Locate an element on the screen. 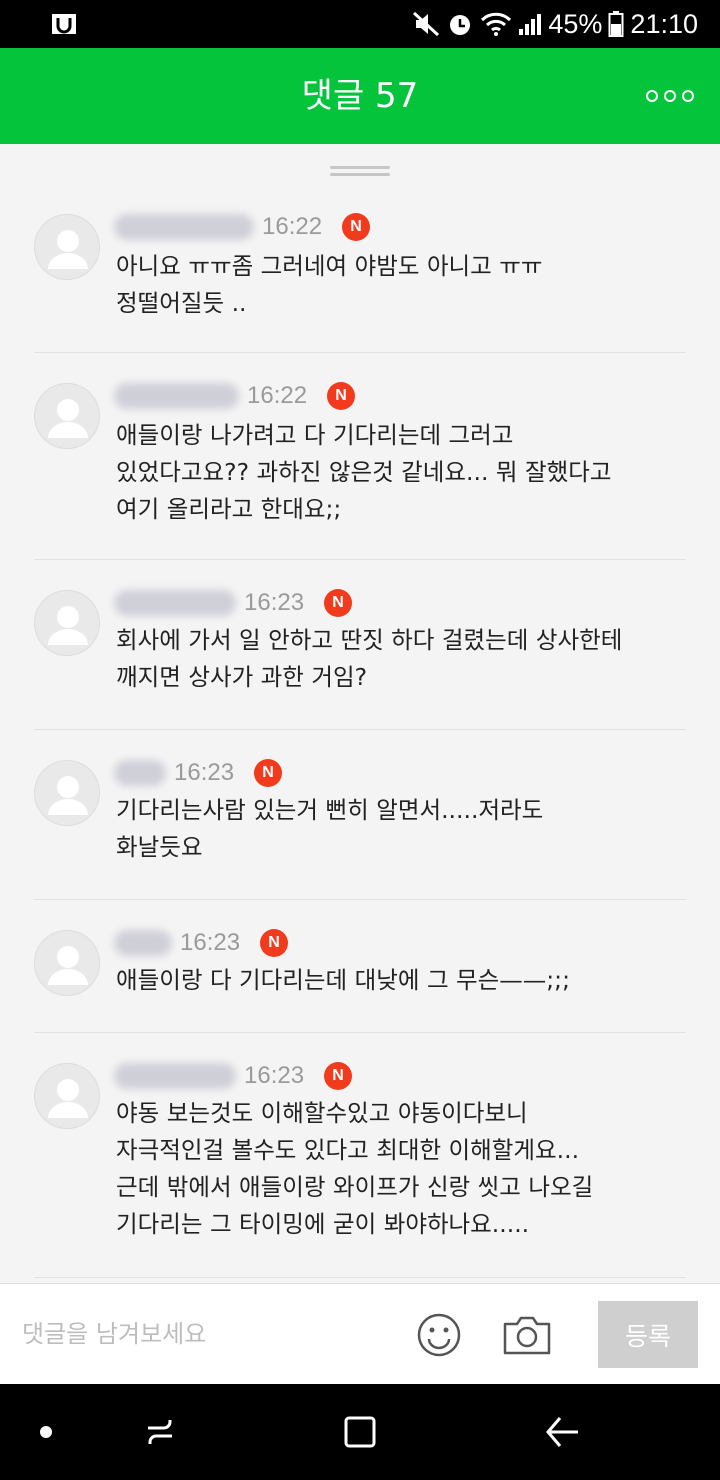  more-options-button is located at coordinates (670, 96).